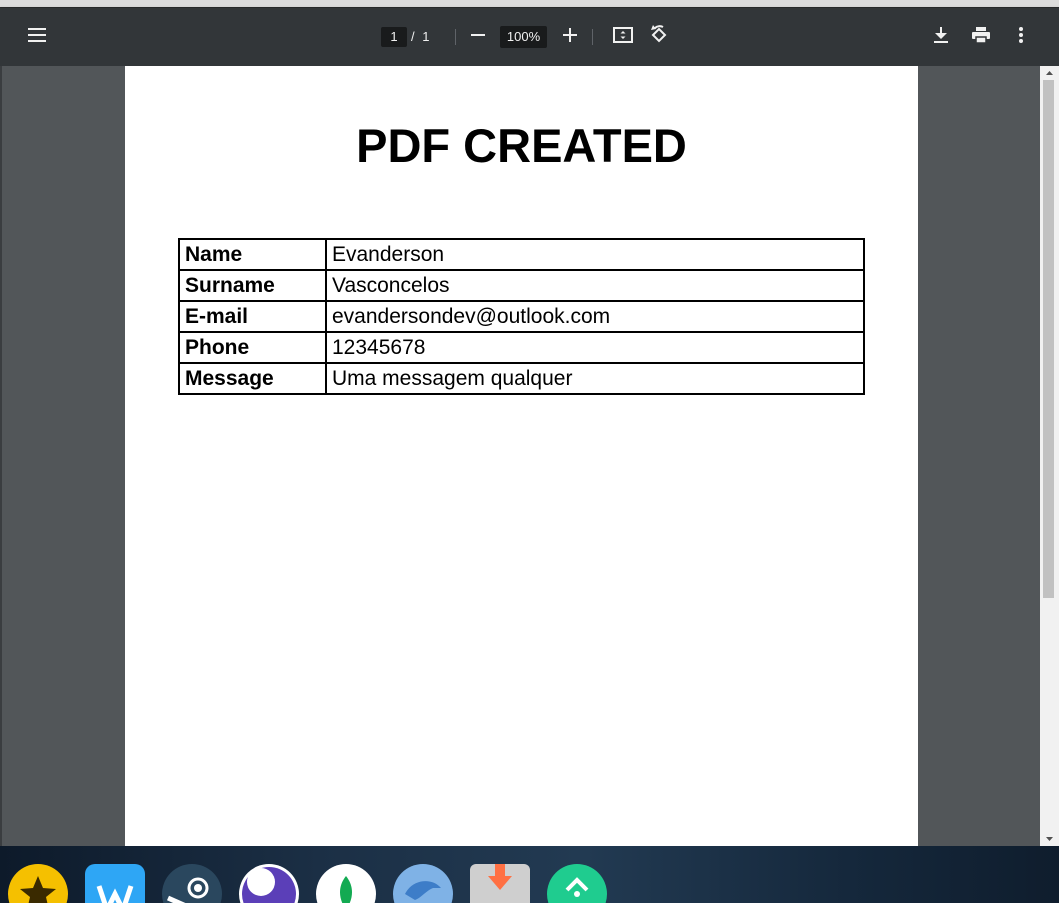  I want to click on row-label: Name, so click(252, 254).